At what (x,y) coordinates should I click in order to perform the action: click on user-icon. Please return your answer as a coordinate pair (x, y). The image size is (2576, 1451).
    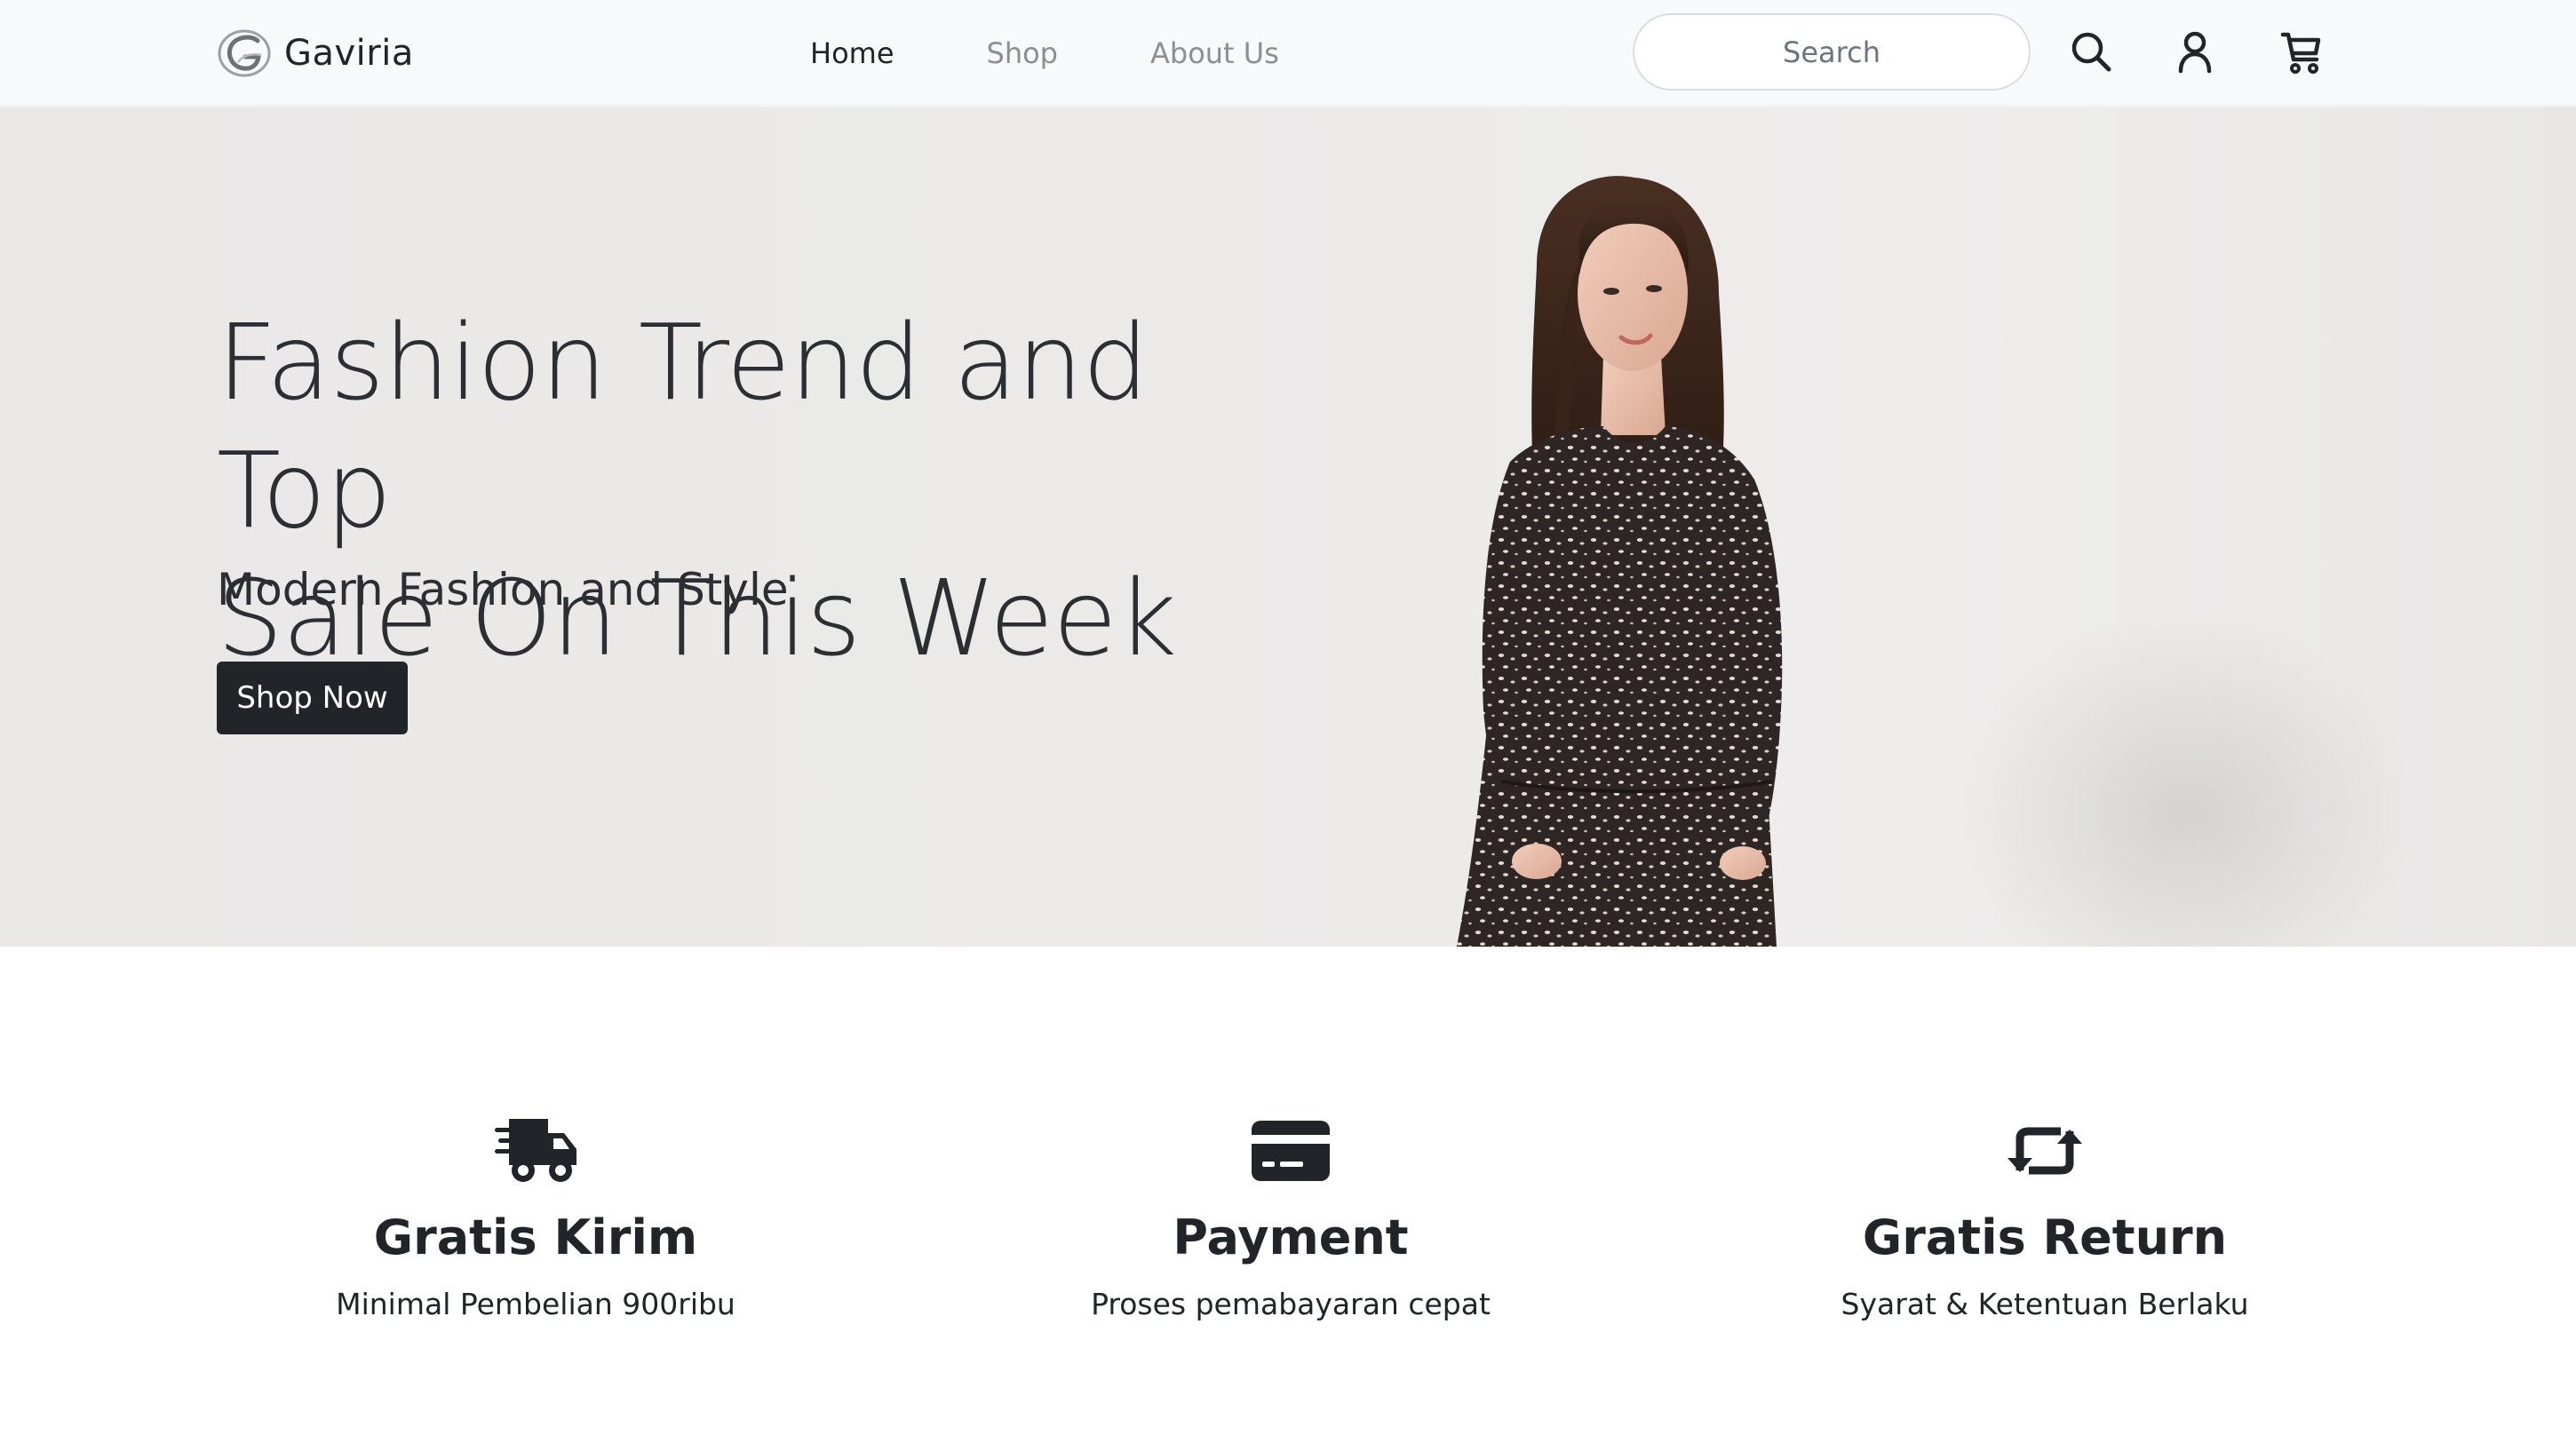
    Looking at the image, I should click on (2195, 52).